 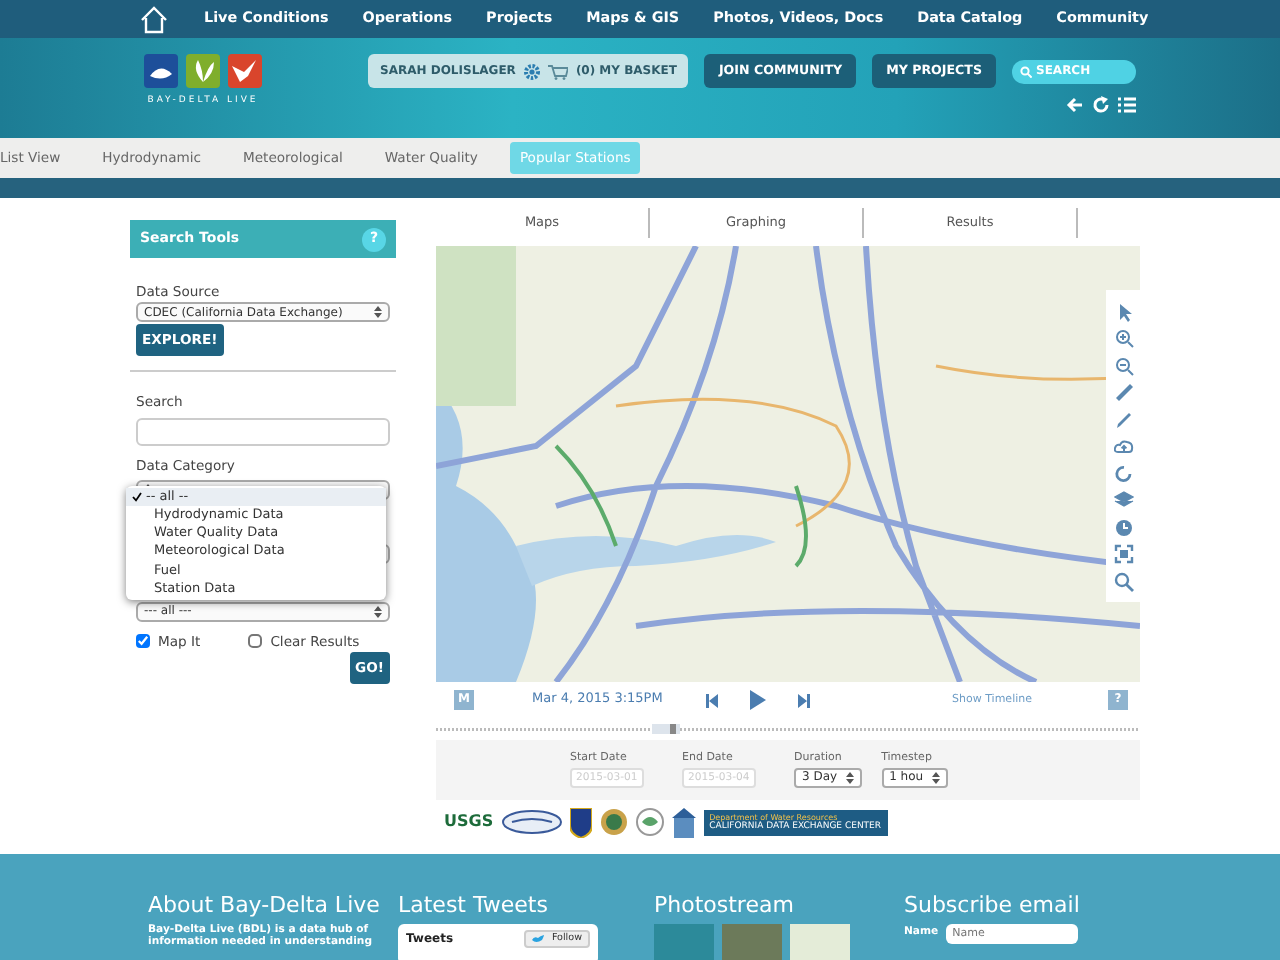 I want to click on bird-icon, so click(x=537, y=938).